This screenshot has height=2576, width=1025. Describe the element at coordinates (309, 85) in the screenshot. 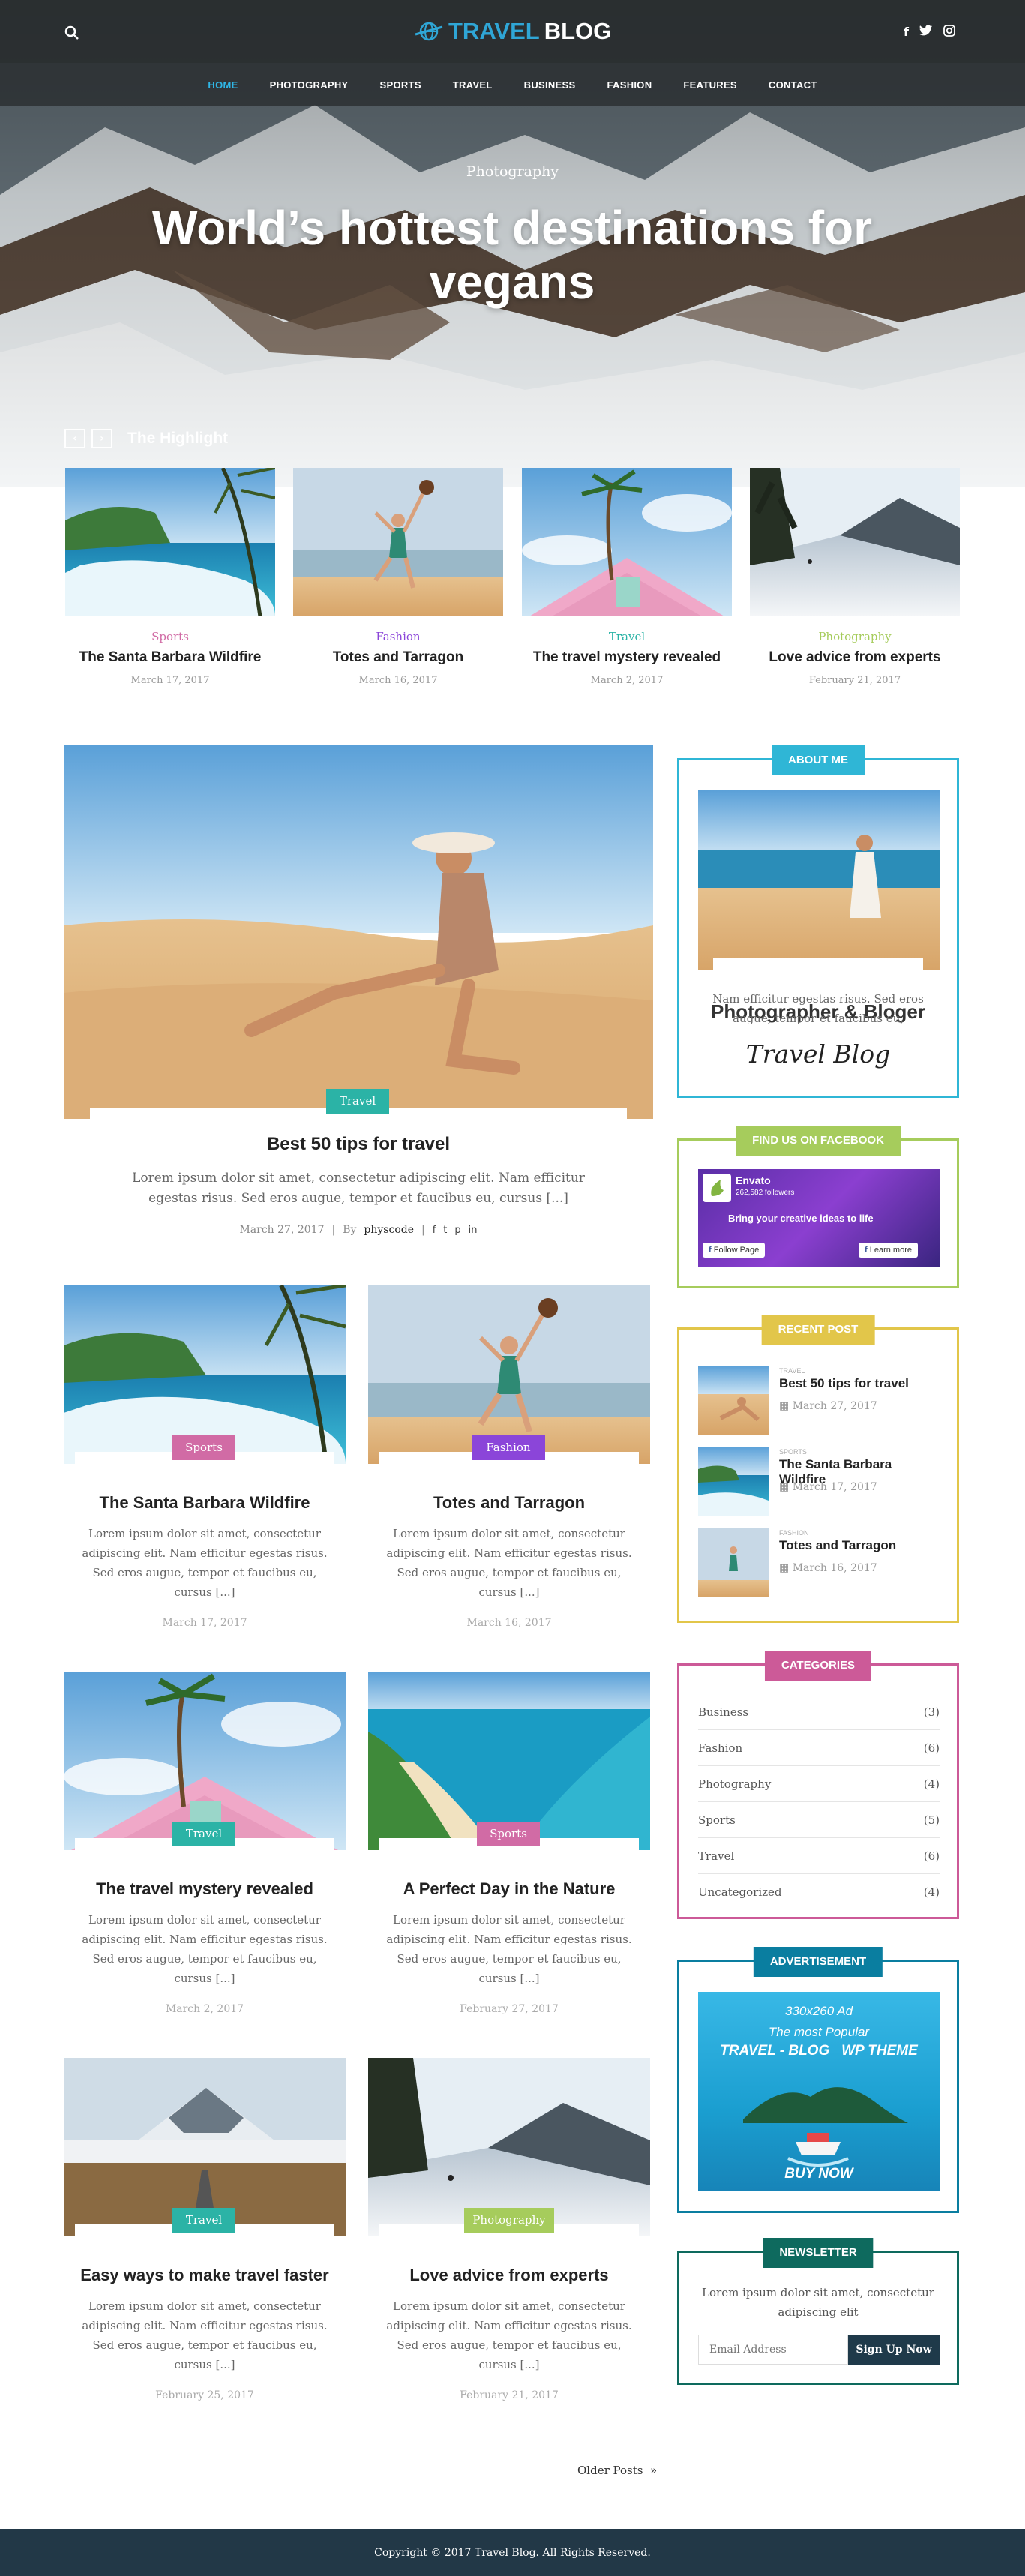

I see `nav-photography: PHOTOGRAPHY` at that location.